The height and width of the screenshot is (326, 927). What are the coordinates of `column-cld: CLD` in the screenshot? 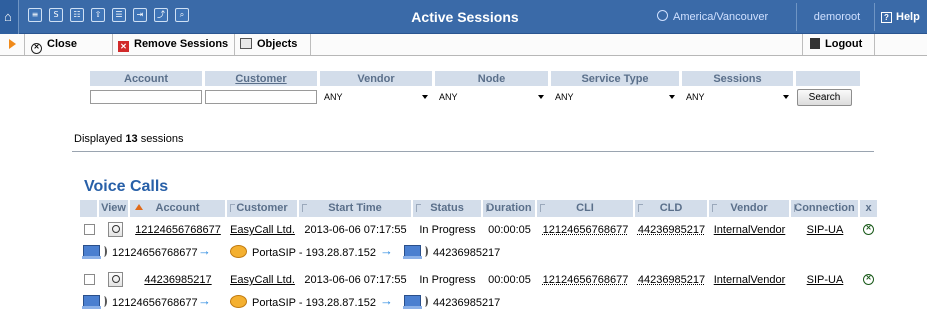 It's located at (671, 208).